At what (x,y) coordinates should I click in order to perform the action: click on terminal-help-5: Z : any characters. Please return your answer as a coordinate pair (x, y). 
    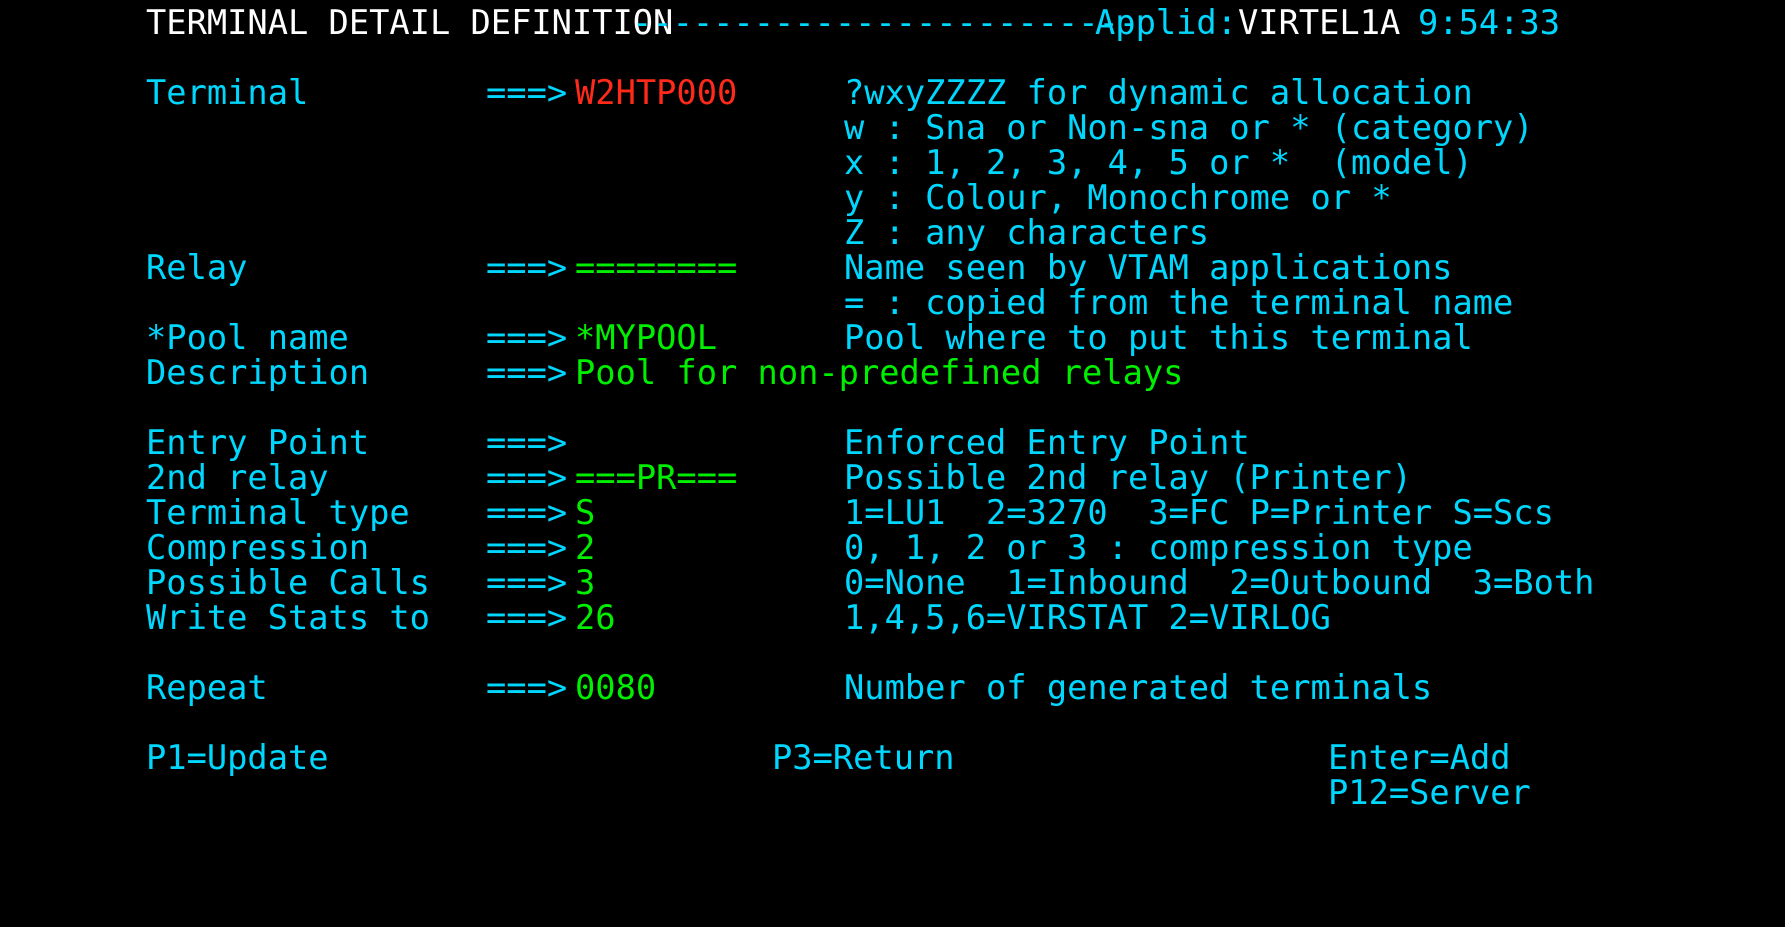
    Looking at the image, I should click on (1027, 232).